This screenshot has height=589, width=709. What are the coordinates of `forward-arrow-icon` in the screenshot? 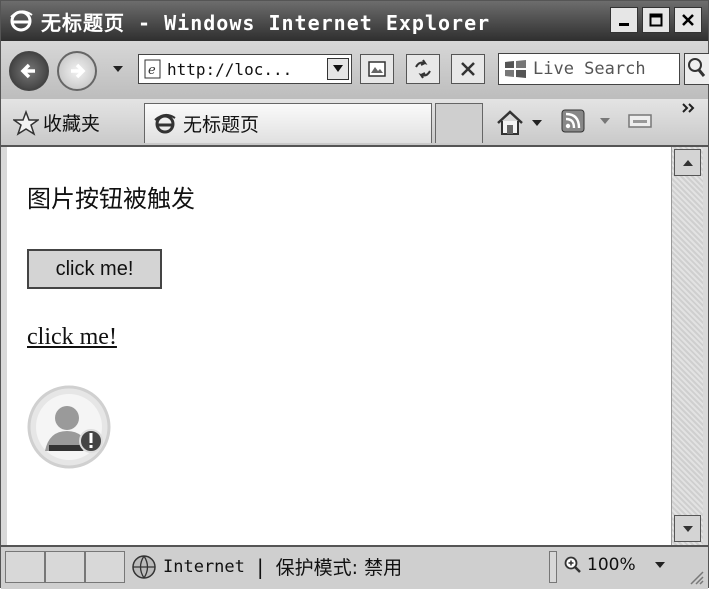 It's located at (78, 71).